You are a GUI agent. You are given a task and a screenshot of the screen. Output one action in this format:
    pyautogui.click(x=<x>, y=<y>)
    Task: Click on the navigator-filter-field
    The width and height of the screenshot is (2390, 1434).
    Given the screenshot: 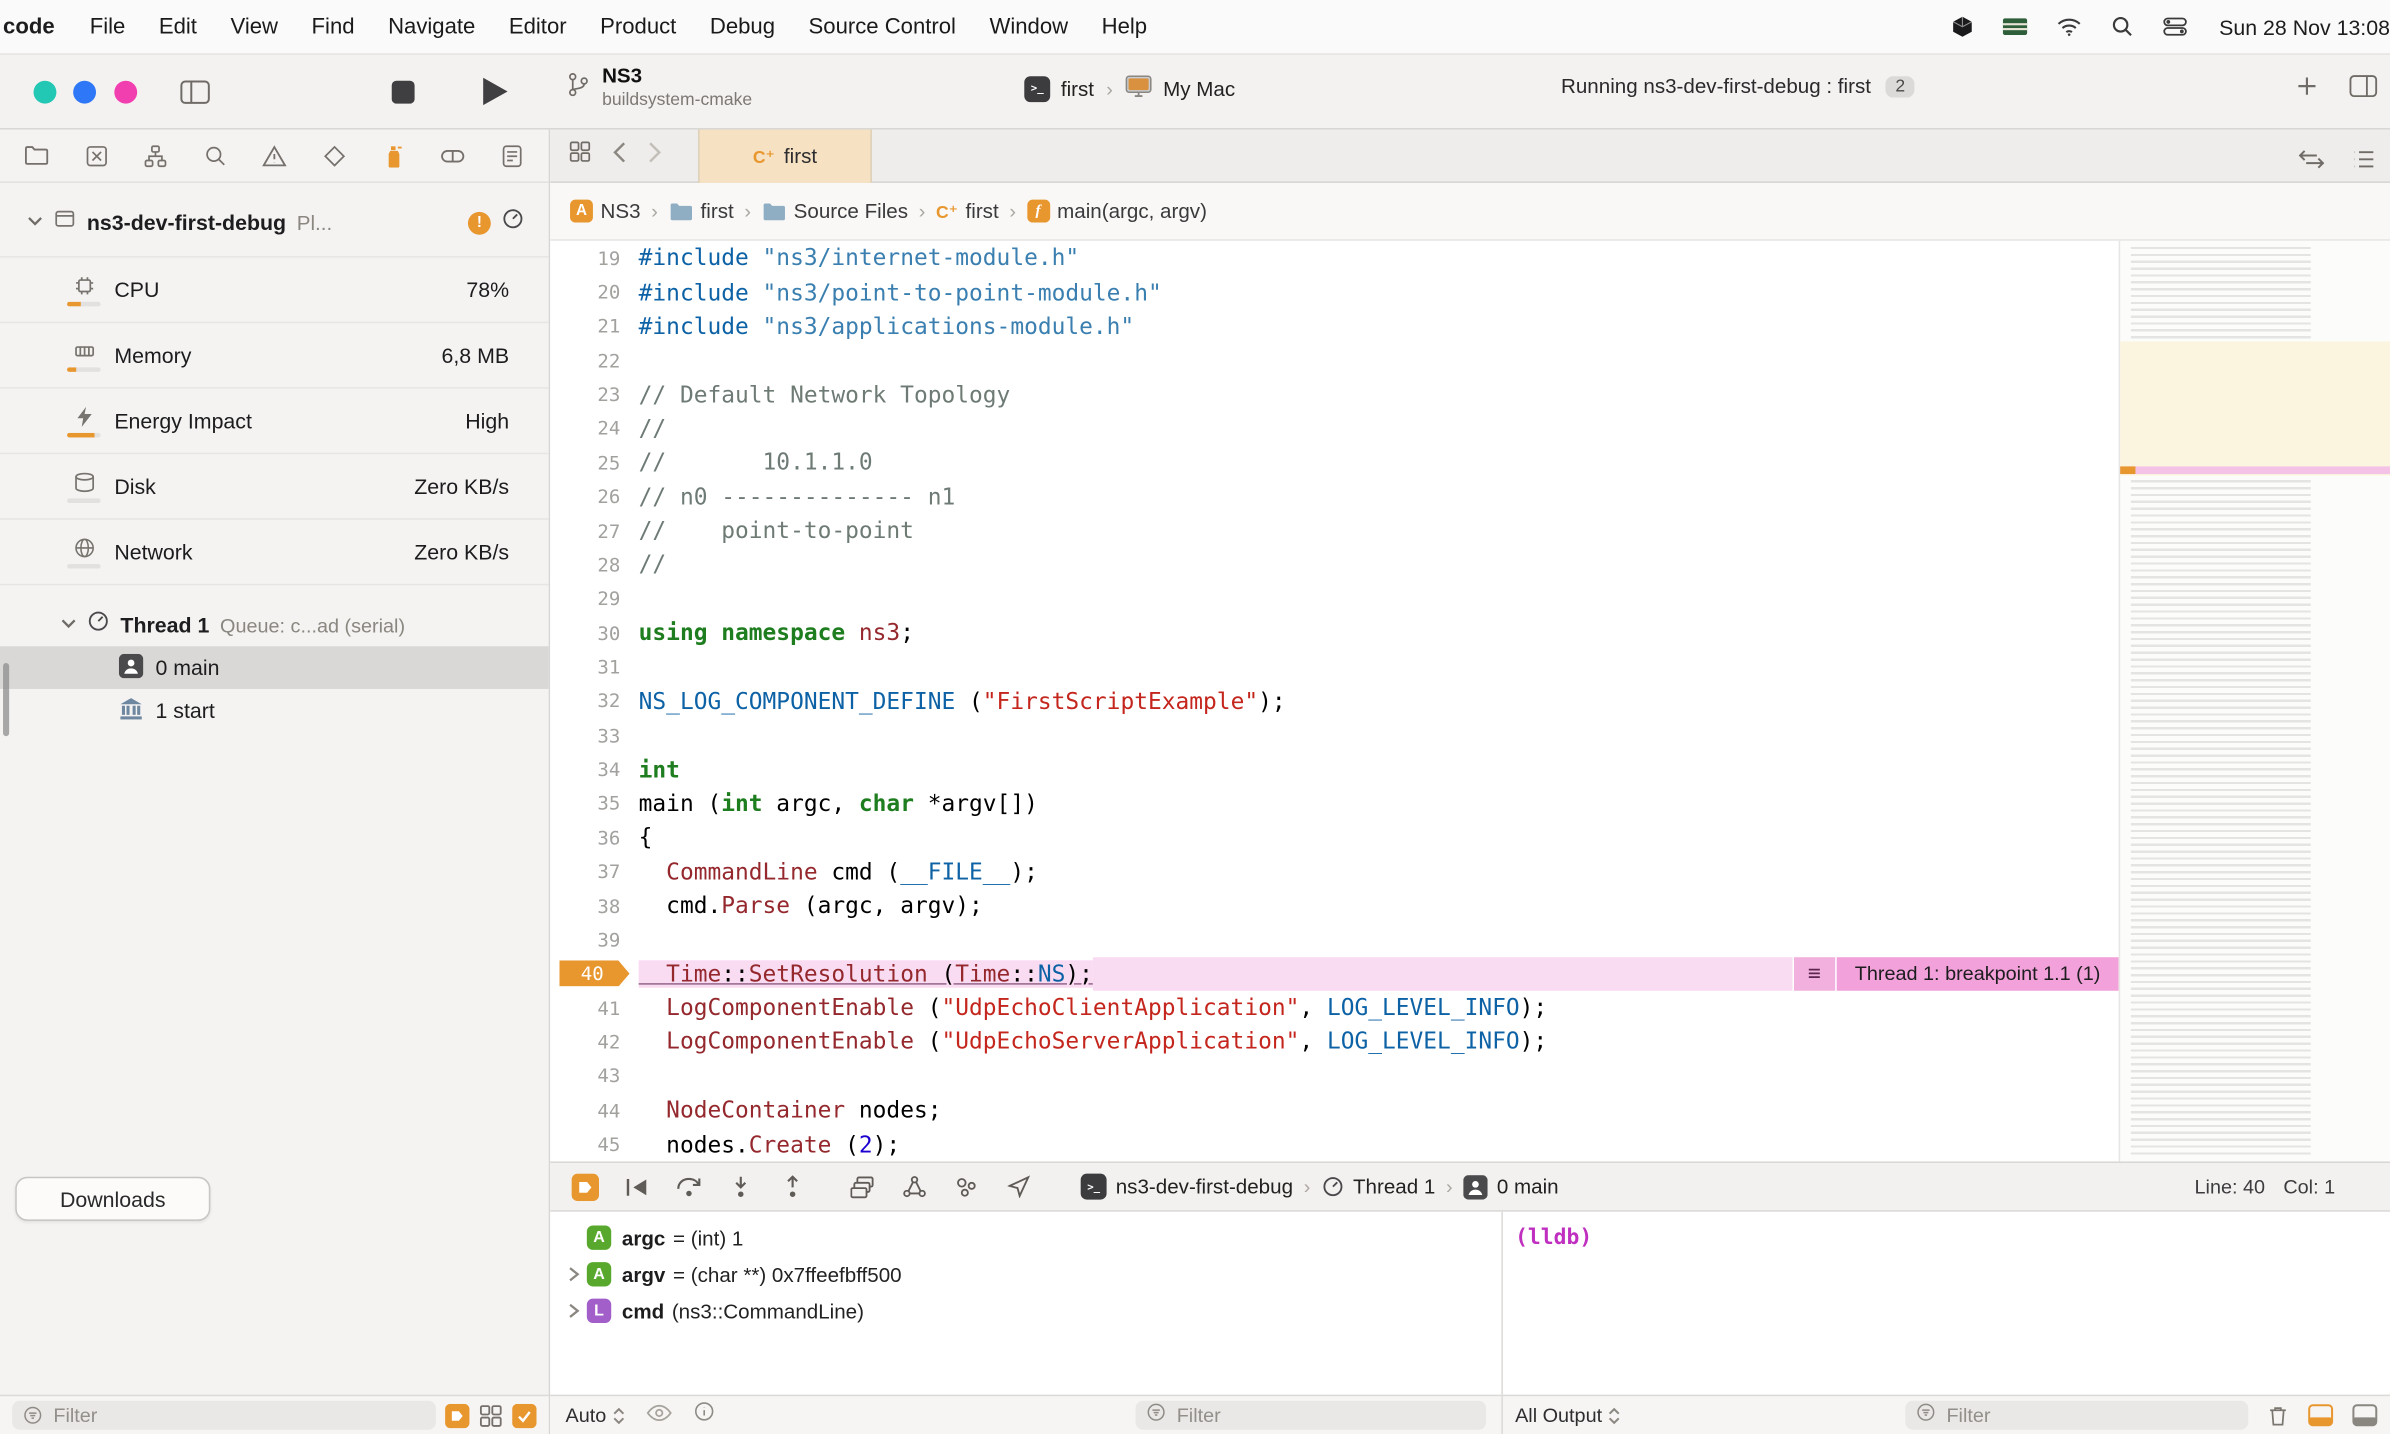 What is the action you would take?
    pyautogui.click(x=224, y=1415)
    